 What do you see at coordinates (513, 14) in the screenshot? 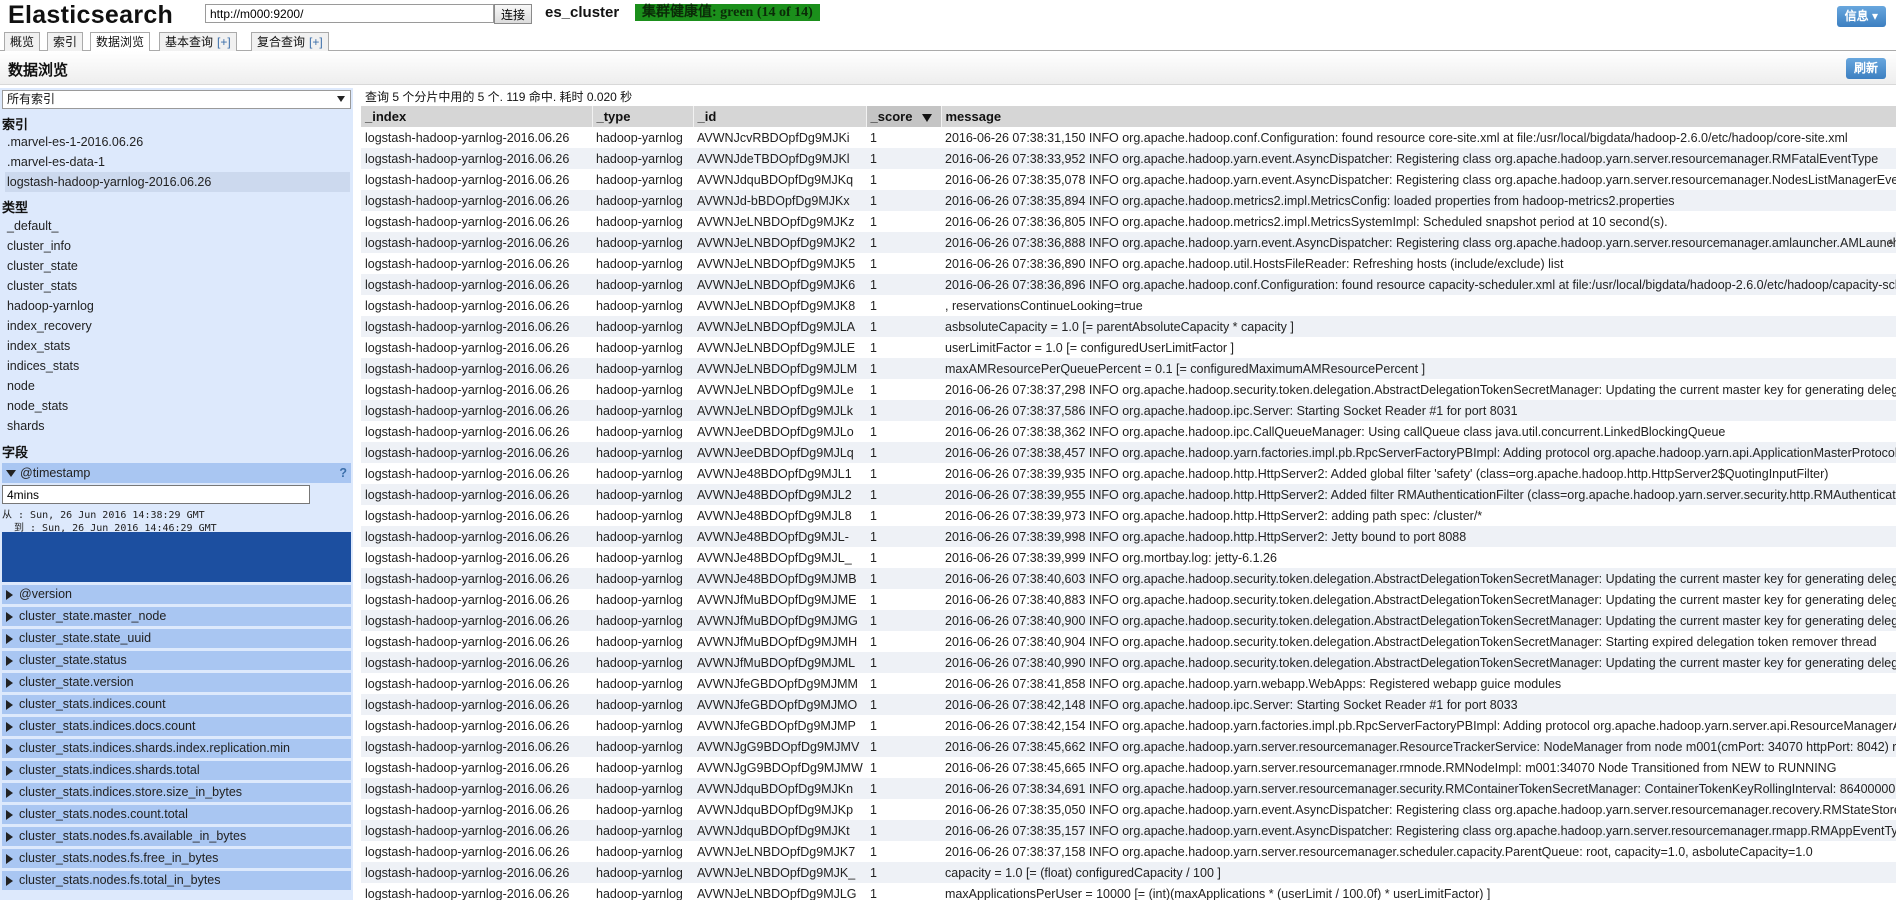
I see `connect-button: 连接` at bounding box center [513, 14].